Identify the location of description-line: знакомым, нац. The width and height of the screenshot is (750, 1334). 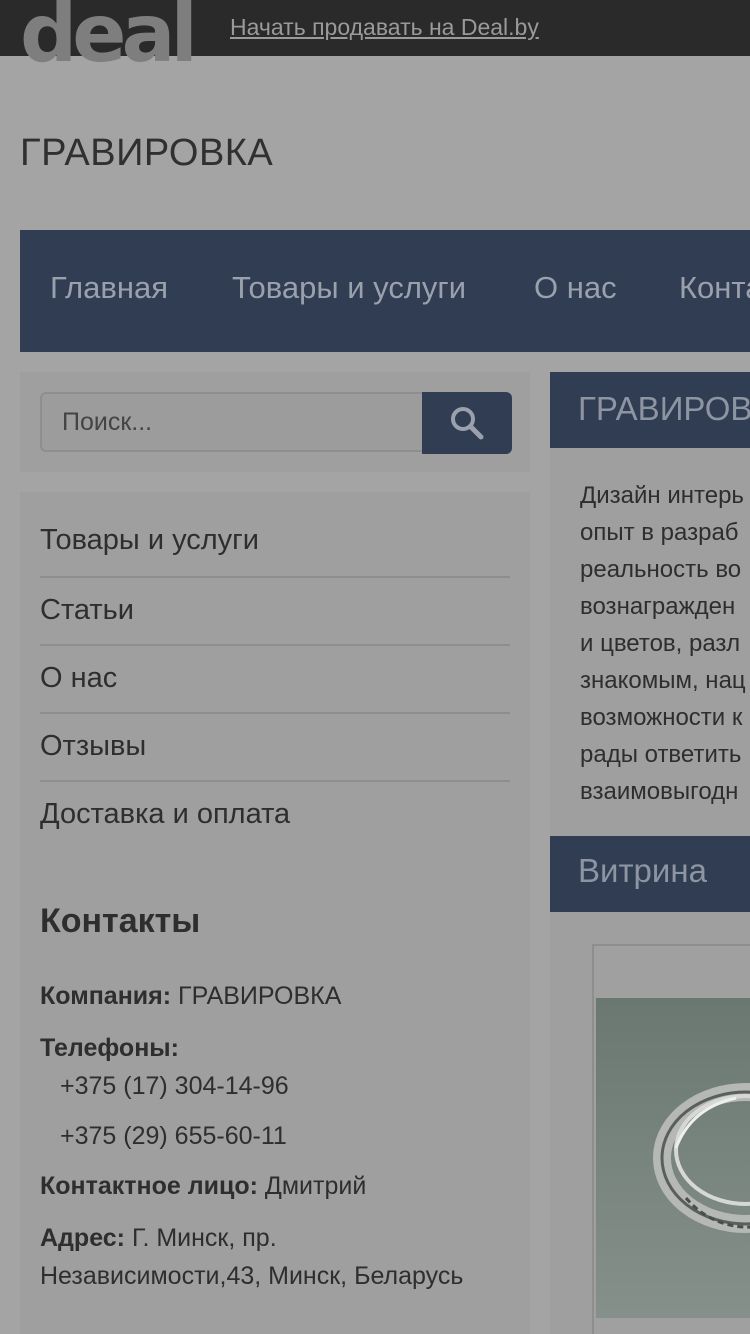
(663, 680).